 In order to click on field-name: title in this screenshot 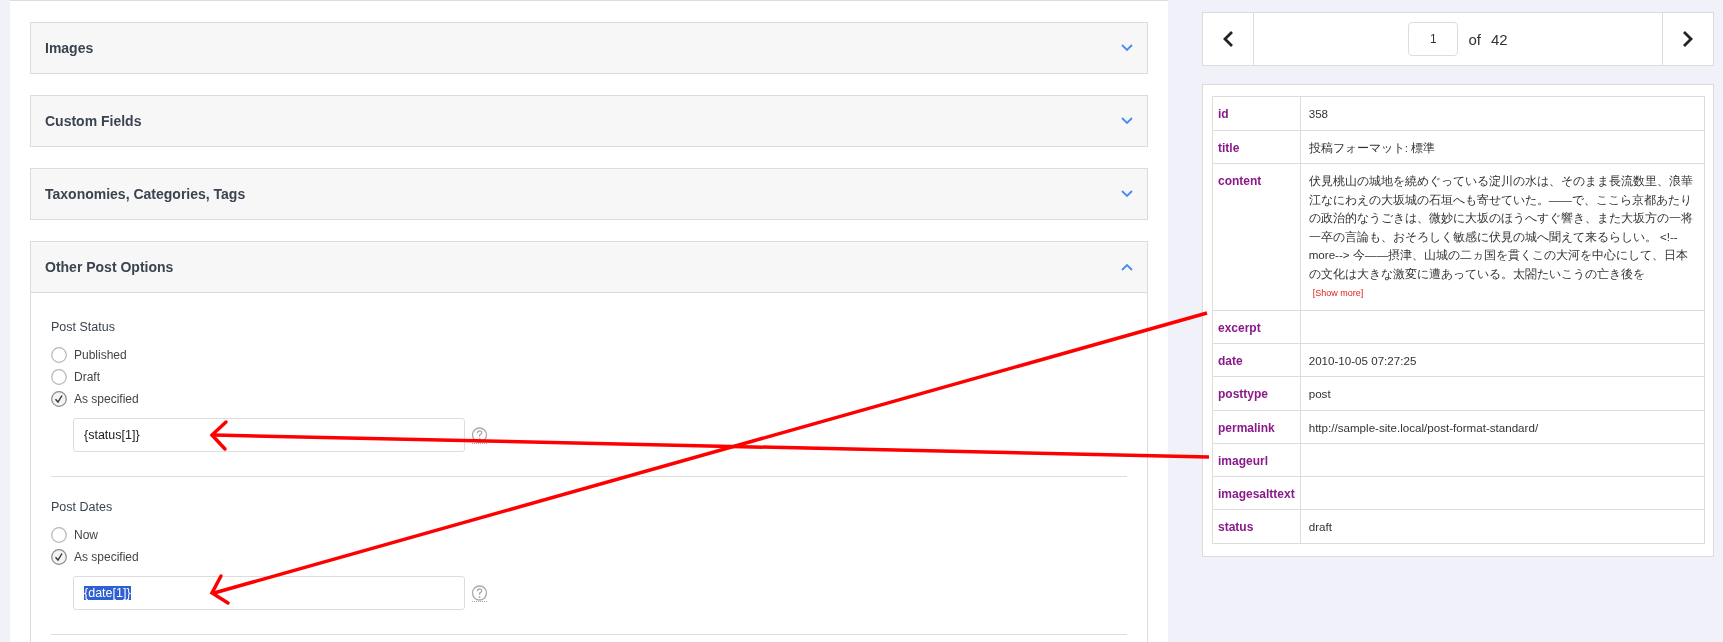, I will do `click(1229, 147)`.